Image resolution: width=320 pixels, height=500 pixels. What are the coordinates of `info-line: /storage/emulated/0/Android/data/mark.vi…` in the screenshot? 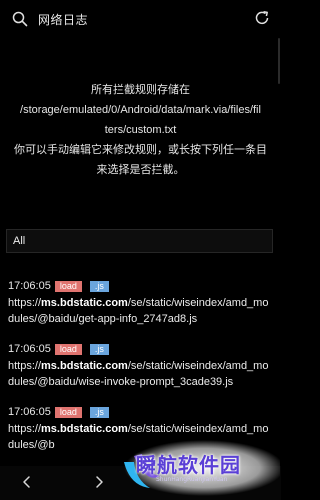 It's located at (140, 110).